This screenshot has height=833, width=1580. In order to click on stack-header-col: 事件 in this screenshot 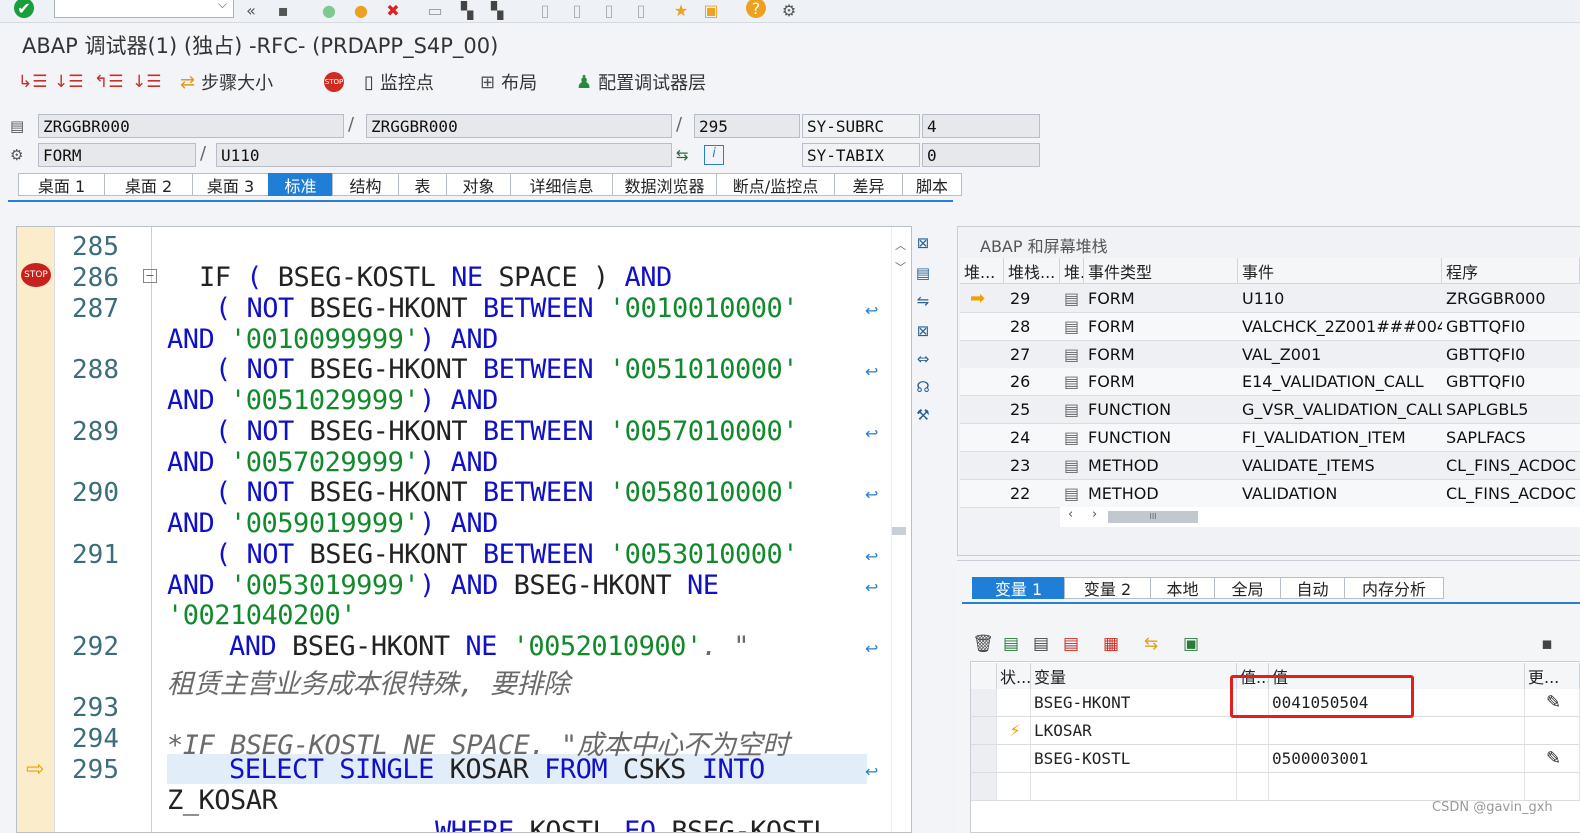, I will do `click(1340, 271)`.